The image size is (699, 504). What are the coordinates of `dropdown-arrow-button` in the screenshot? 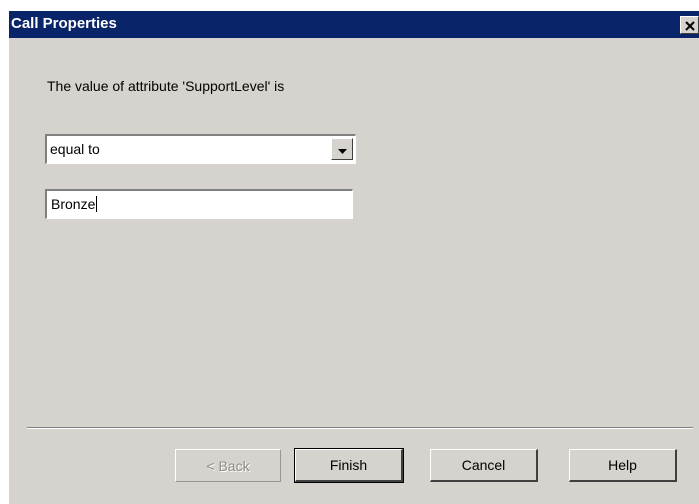 It's located at (342, 149).